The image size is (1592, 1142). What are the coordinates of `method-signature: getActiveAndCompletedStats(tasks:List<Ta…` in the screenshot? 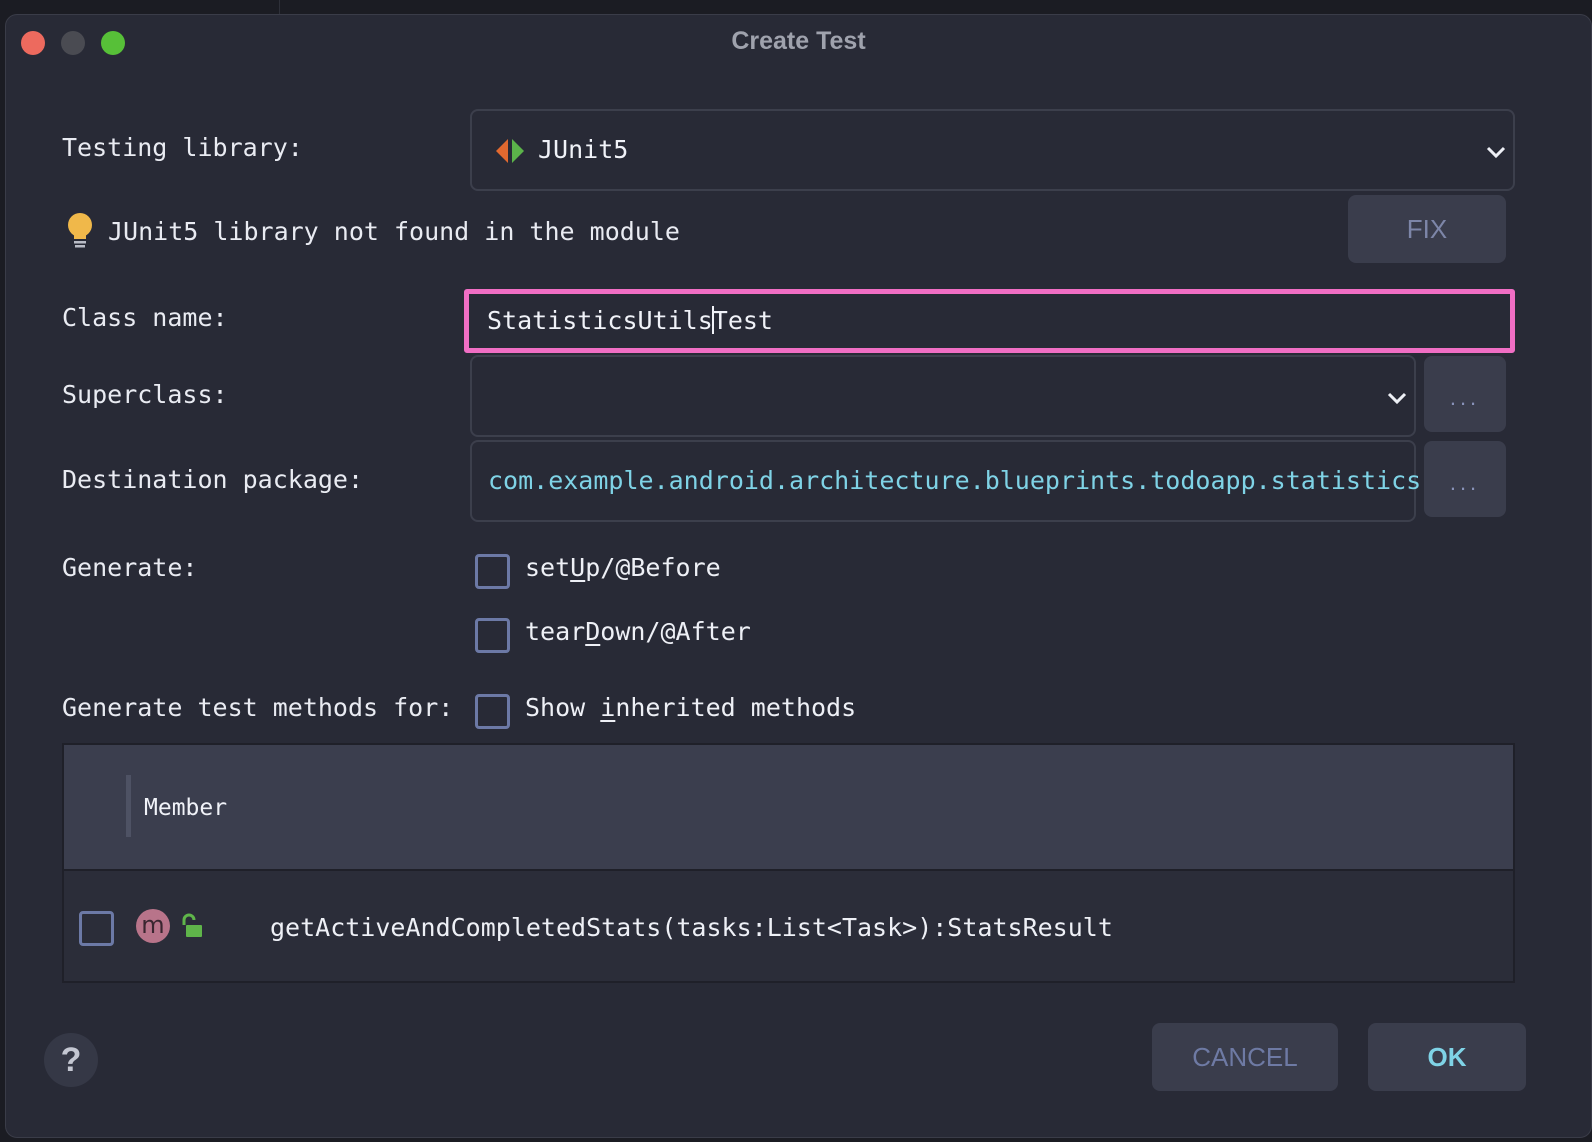 It's located at (691, 927).